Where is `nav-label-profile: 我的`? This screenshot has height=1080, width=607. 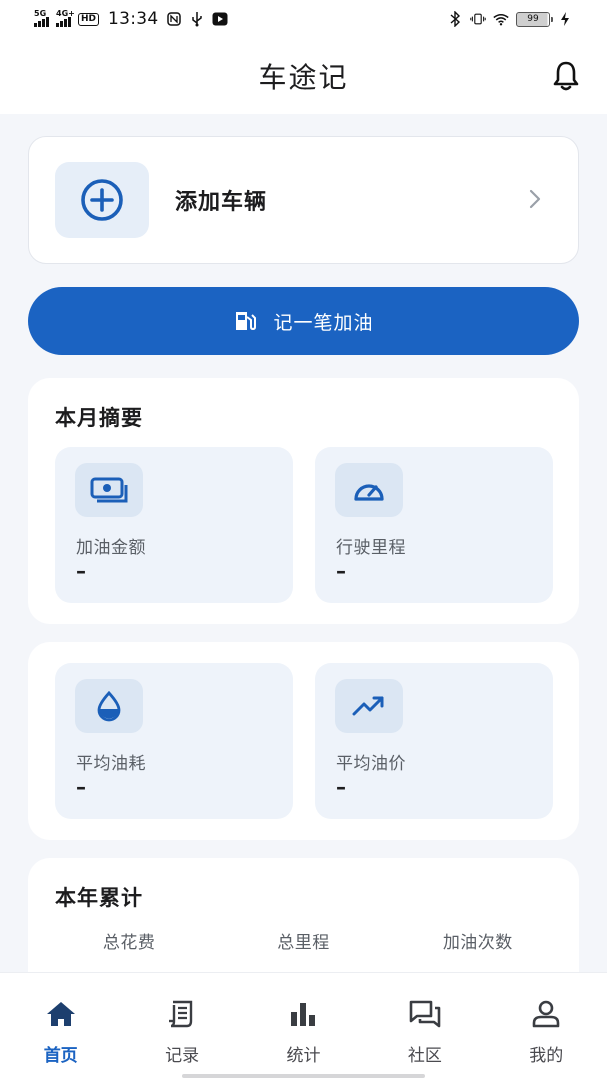
nav-label-profile: 我的 is located at coordinates (546, 1056).